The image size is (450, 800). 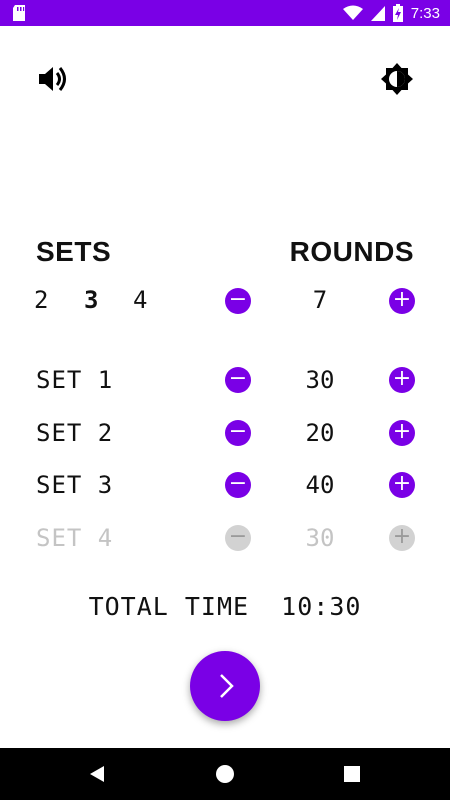 I want to click on rounds-plus-button: +, so click(x=402, y=301).